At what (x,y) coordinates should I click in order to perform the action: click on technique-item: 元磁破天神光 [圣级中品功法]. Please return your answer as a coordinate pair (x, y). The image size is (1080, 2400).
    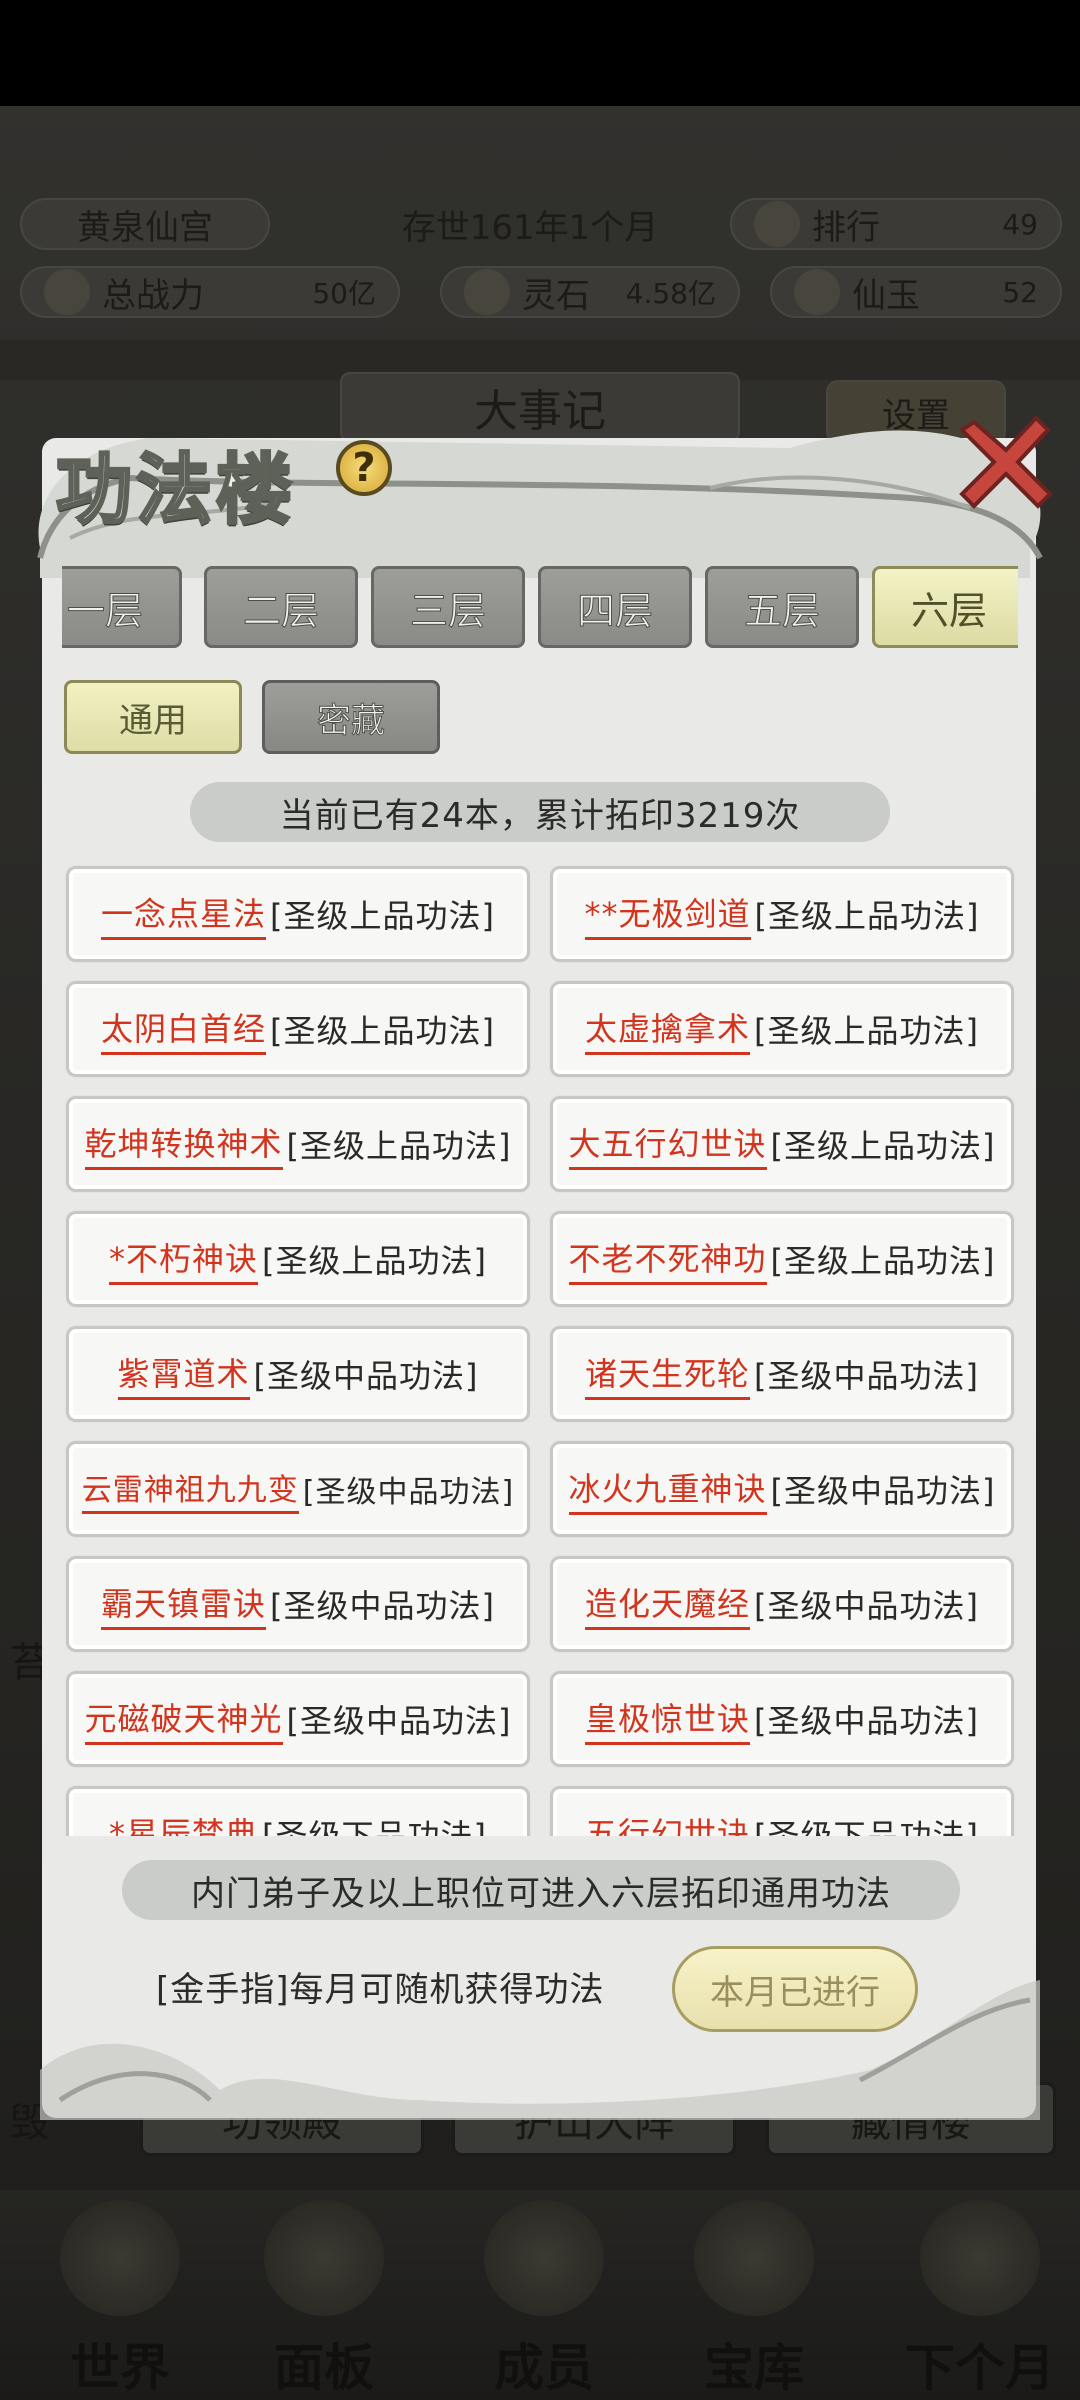
    Looking at the image, I should click on (298, 1719).